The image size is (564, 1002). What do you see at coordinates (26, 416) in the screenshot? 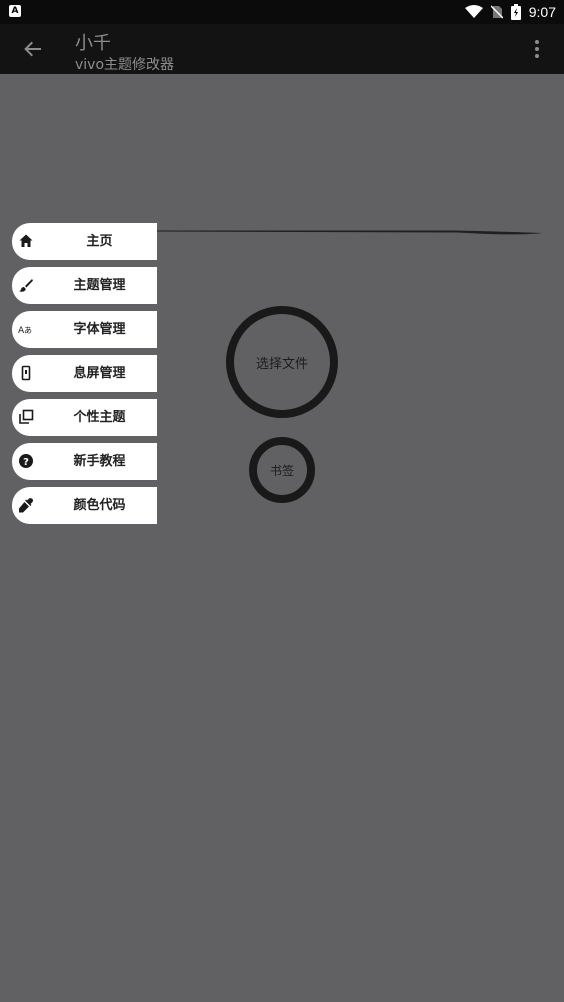
I see `copy-icon` at bounding box center [26, 416].